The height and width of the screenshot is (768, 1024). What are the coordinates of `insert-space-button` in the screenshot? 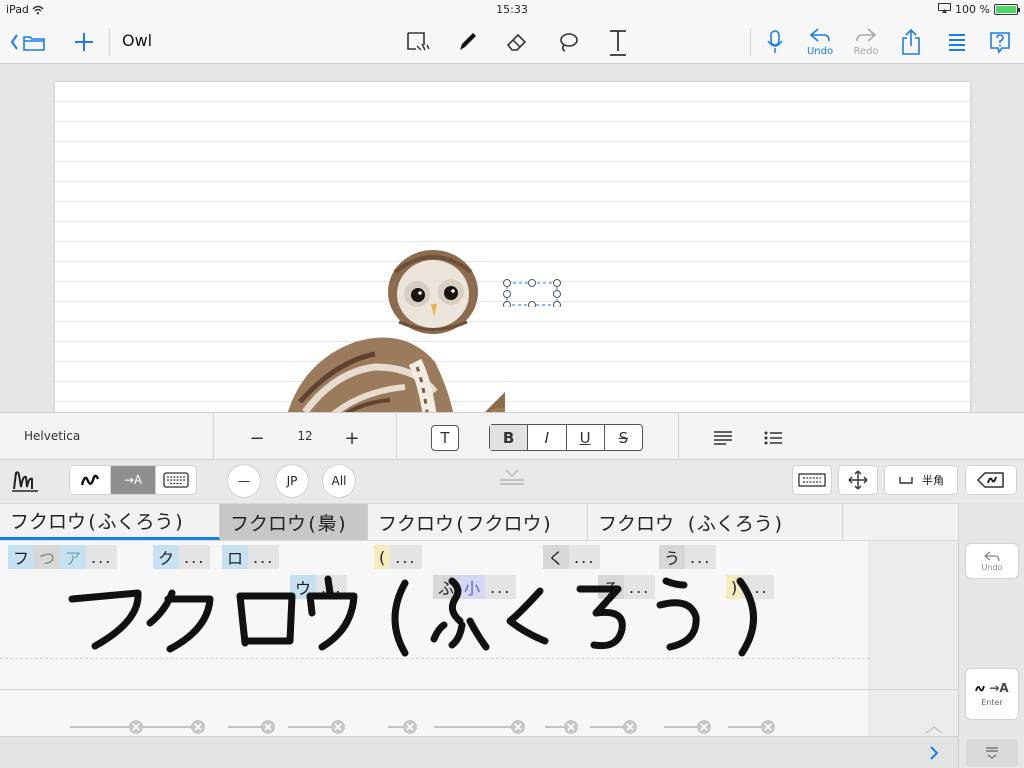 It's located at (812, 480).